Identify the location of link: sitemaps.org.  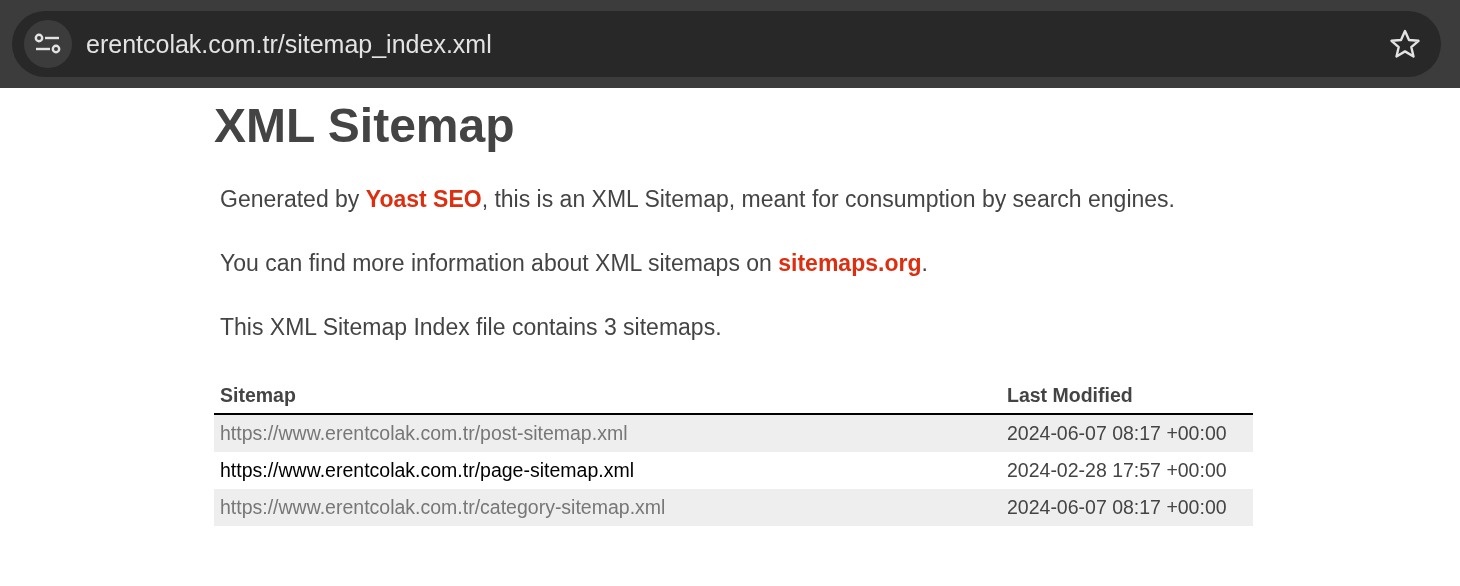
(850, 262).